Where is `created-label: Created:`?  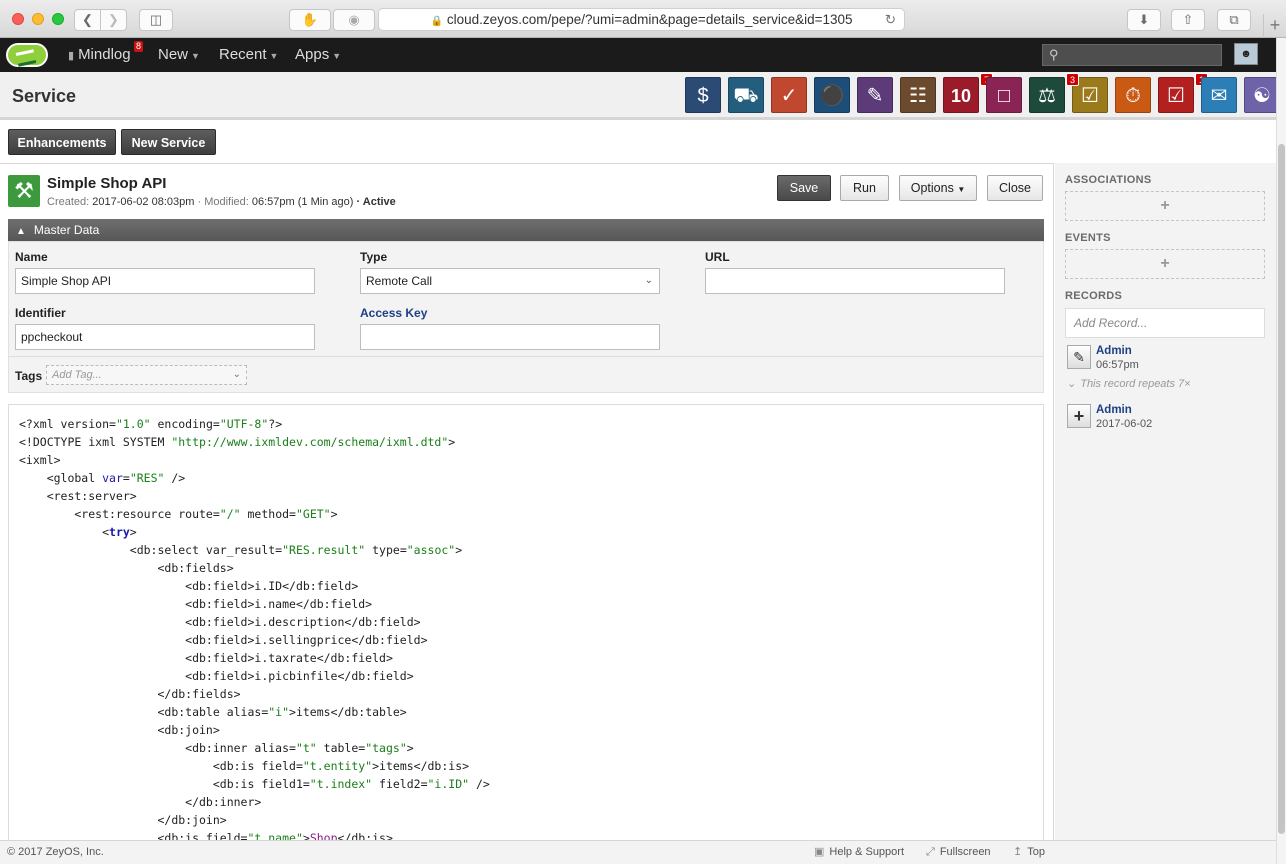 created-label: Created: is located at coordinates (68, 202).